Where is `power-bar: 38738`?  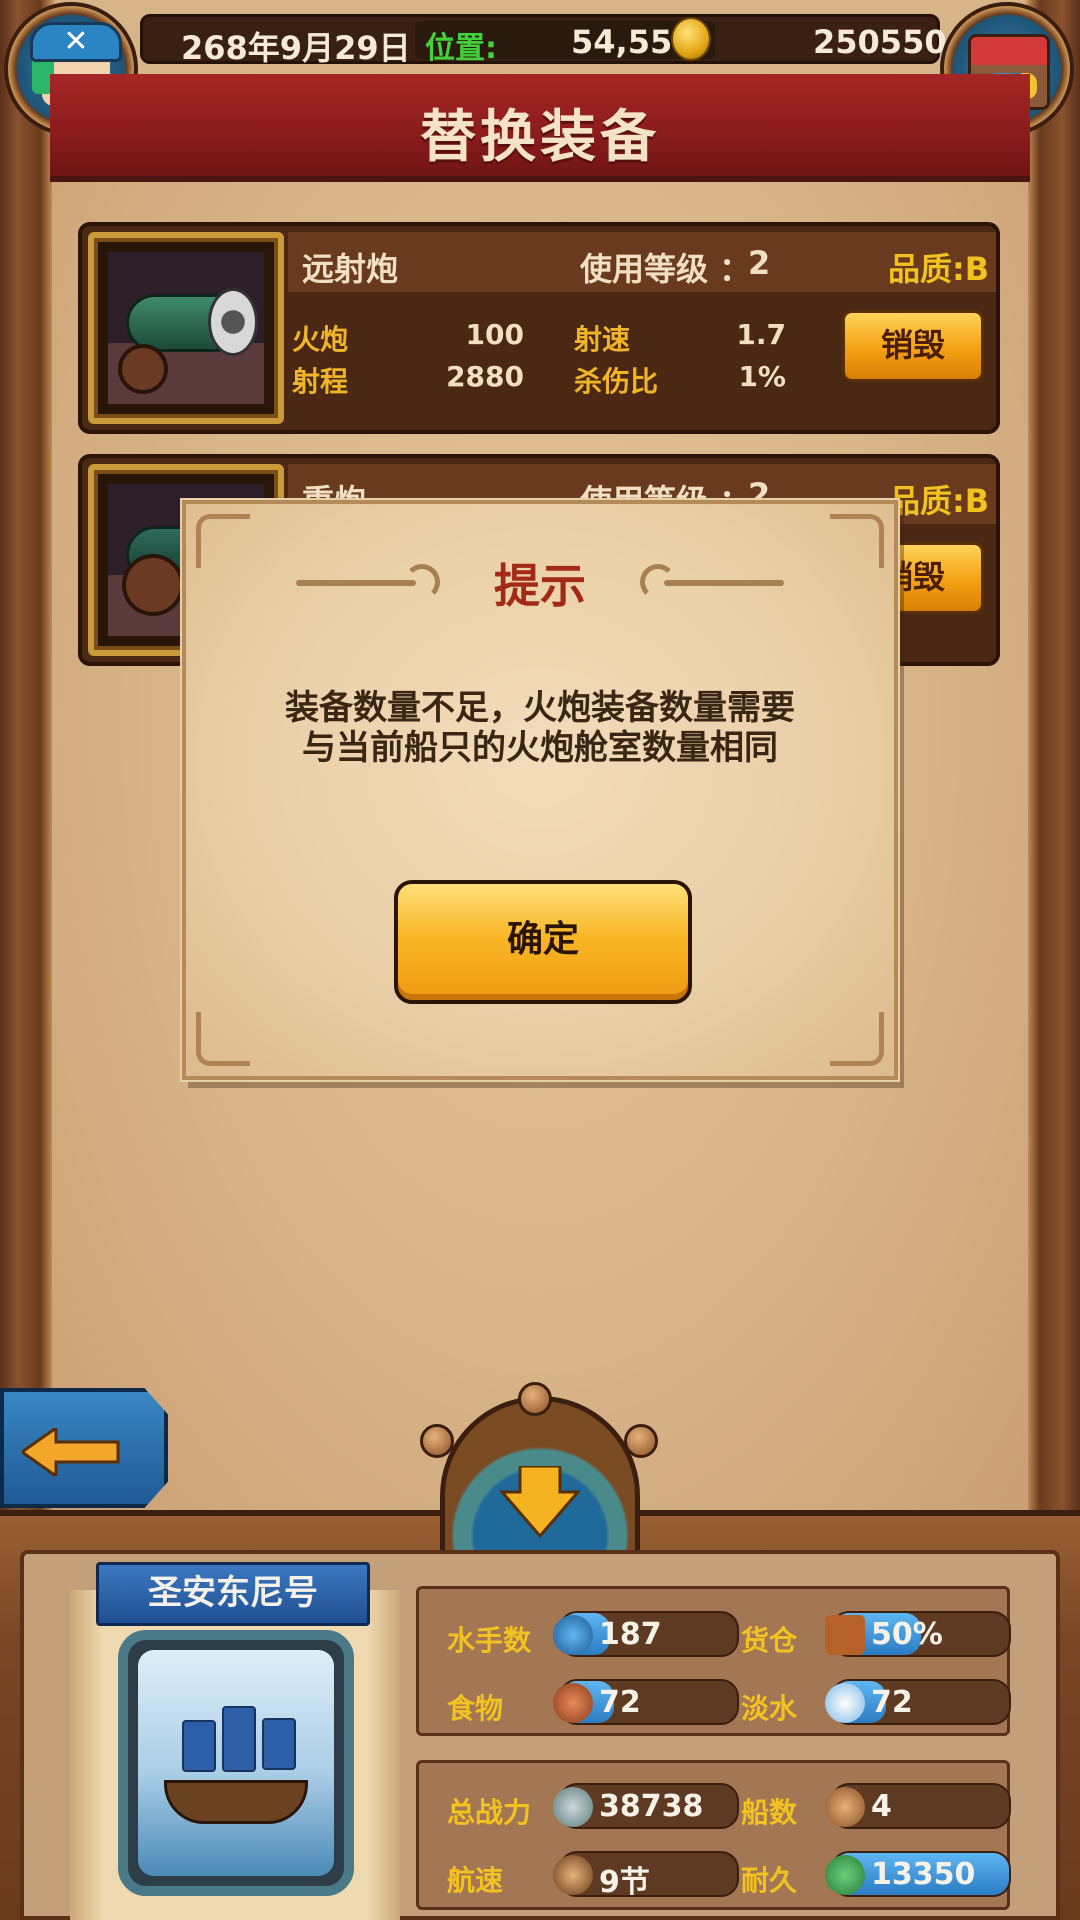 power-bar: 38738 is located at coordinates (646, 1806).